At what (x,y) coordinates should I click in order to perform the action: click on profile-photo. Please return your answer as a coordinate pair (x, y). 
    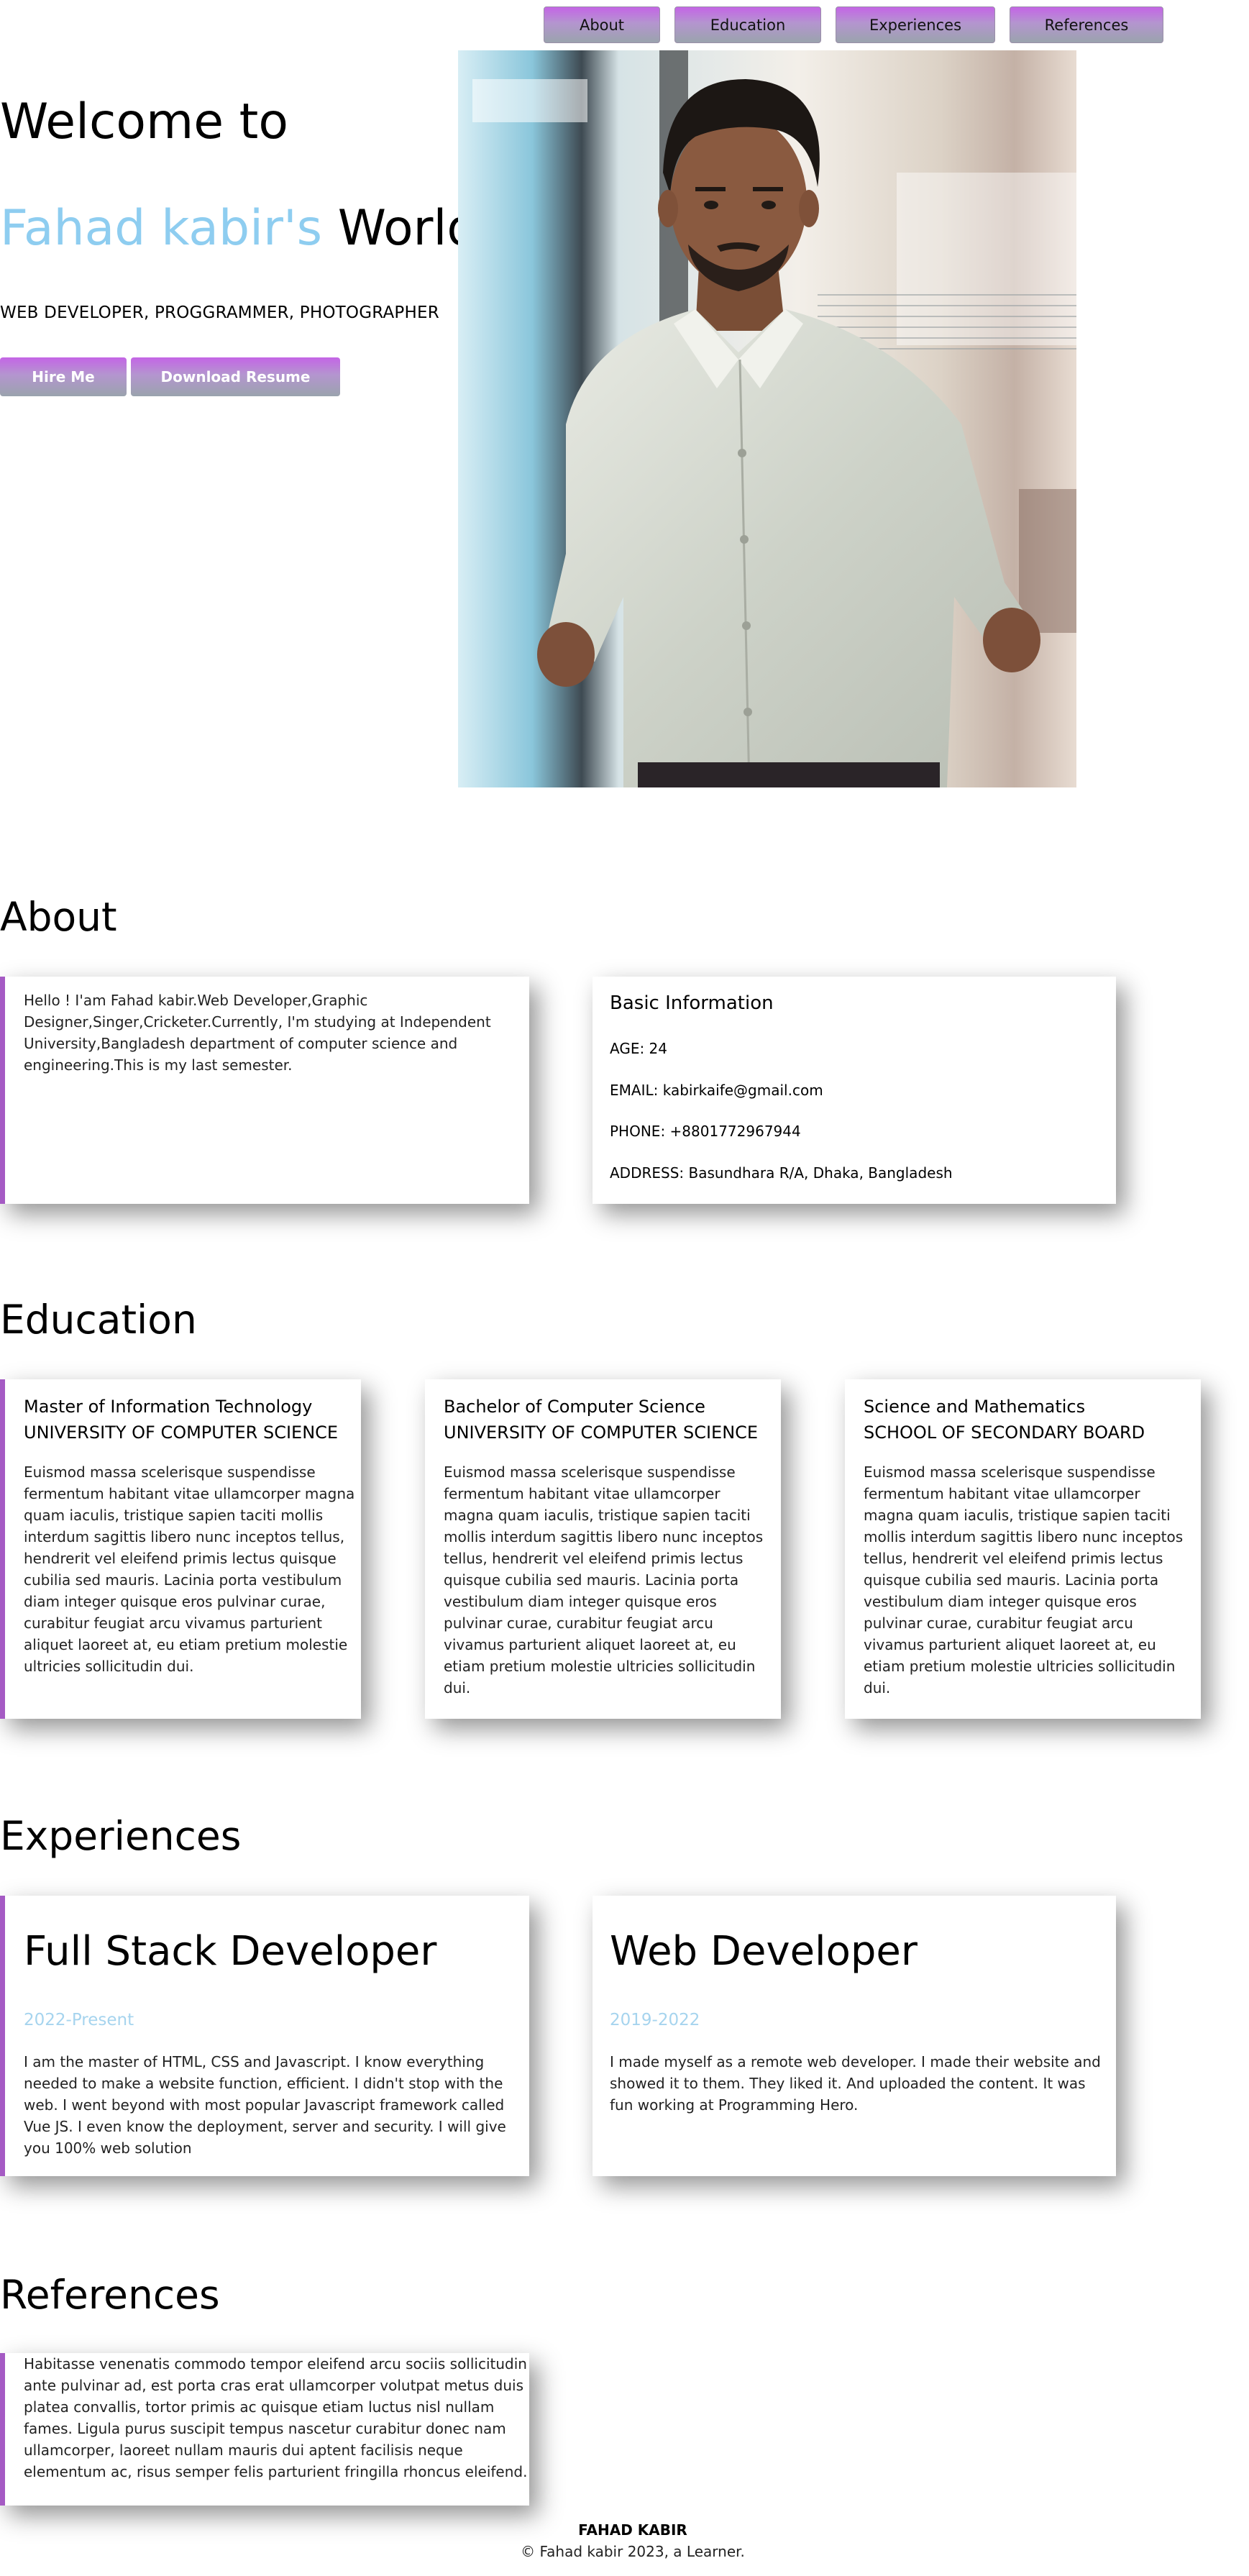
    Looking at the image, I should click on (767, 418).